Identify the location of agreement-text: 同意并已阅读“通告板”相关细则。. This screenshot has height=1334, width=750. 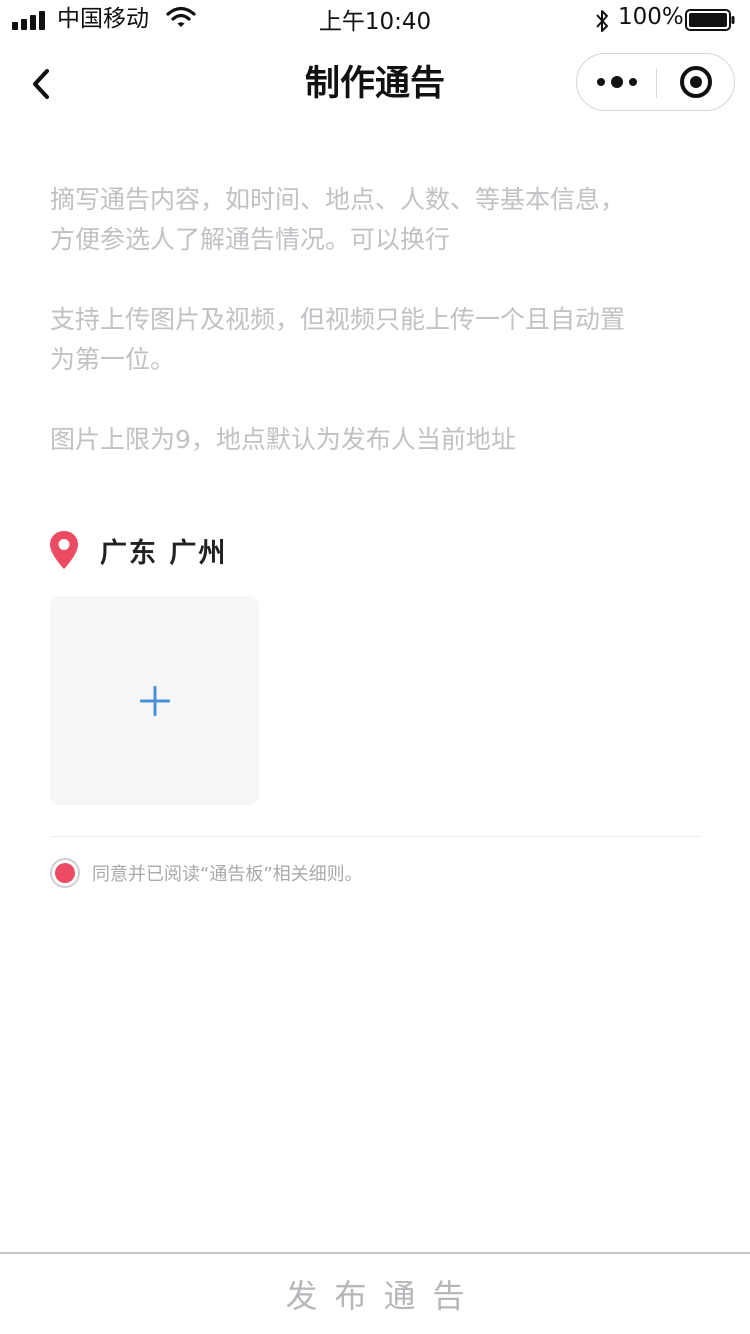
(227, 874).